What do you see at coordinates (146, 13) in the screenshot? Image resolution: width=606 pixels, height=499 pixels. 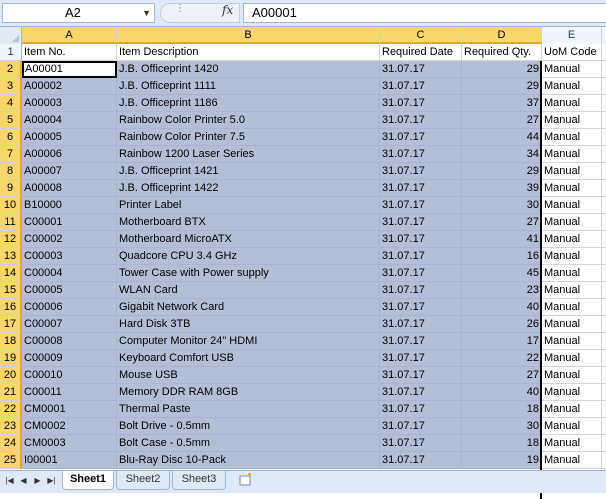 I see `chevron-down-icon: ▼` at bounding box center [146, 13].